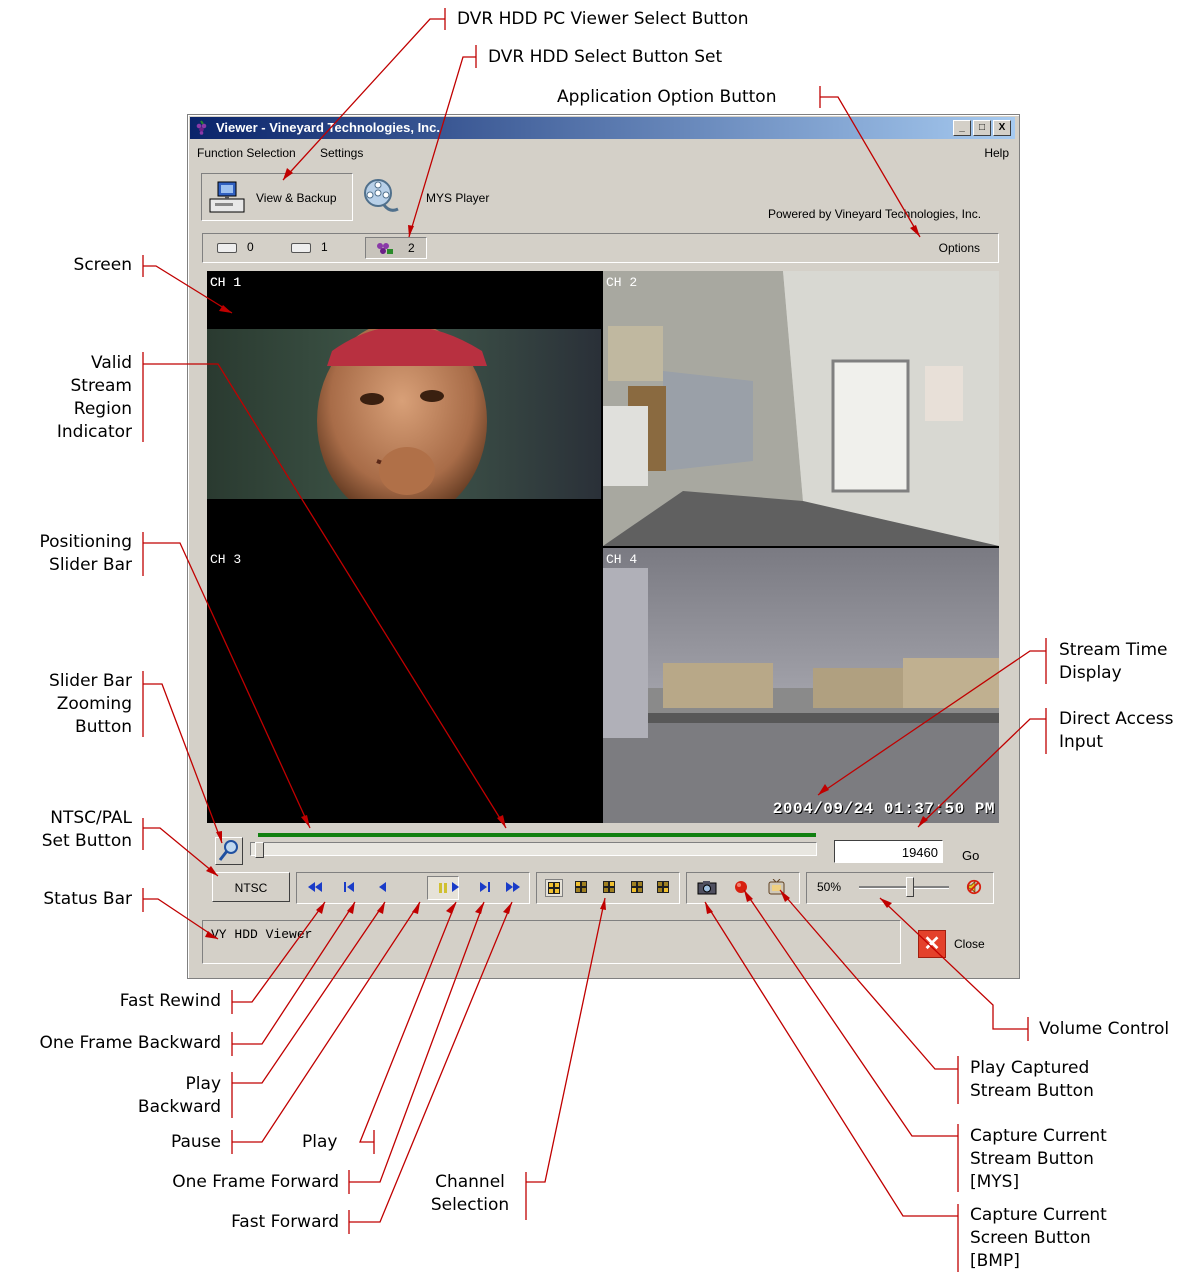 This screenshot has height=1273, width=1204. I want to click on callout-direct-access: Direct Access Input, so click(1116, 730).